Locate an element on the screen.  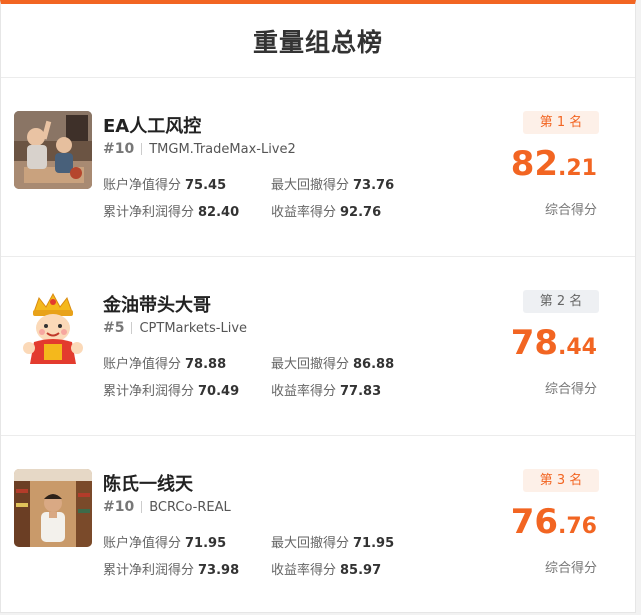
drawdown-score: 最大回撤得分 73.76 is located at coordinates (332, 183).